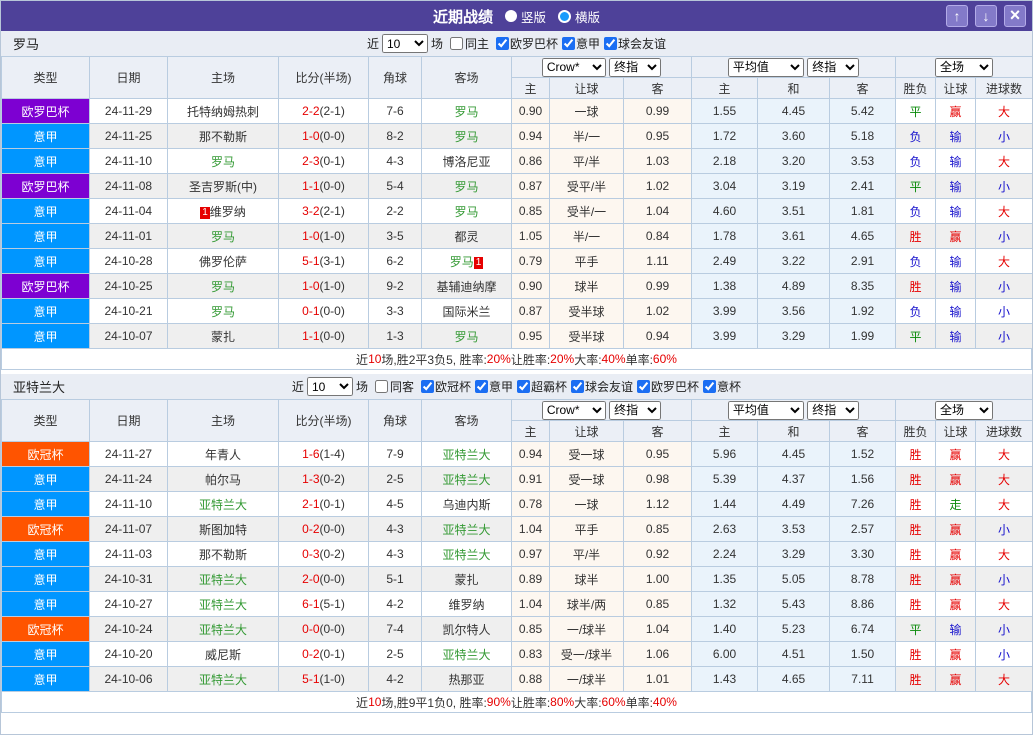 The width and height of the screenshot is (1033, 735). I want to click on match-score: 2-2(2-1), so click(323, 111).